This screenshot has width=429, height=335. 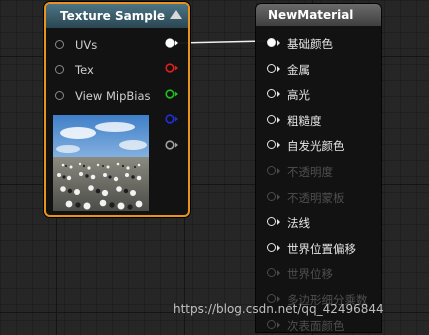 I want to click on material-pin-row: 世界位移, so click(x=318, y=273).